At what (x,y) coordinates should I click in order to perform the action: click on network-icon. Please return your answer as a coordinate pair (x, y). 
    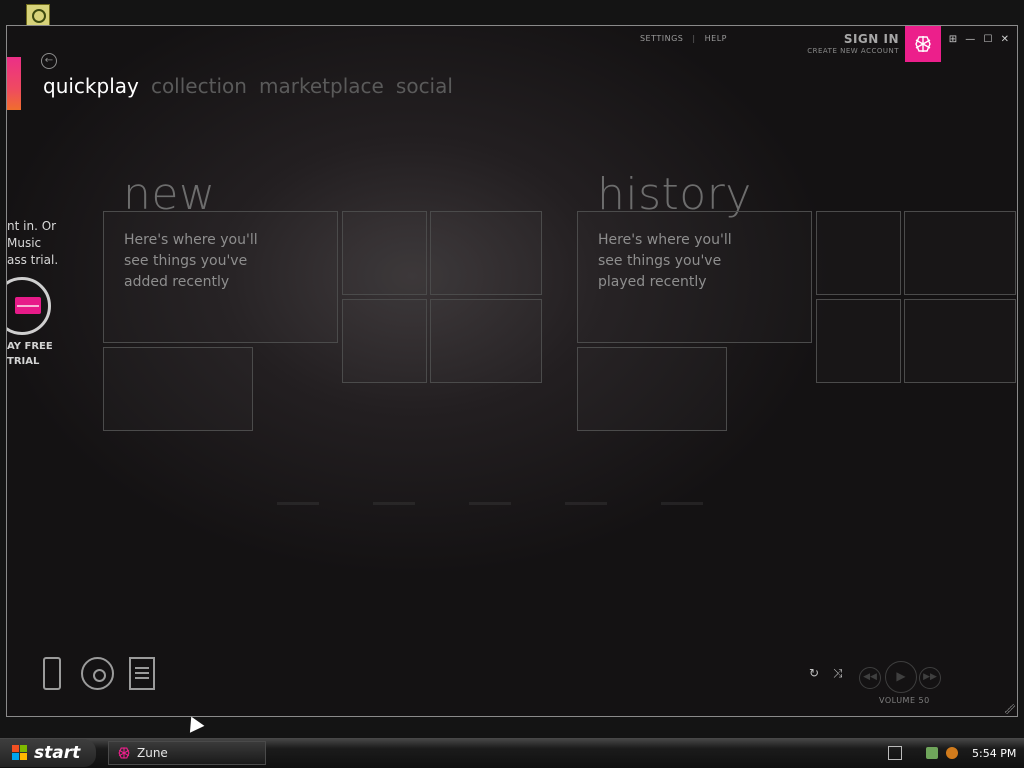
    Looking at the image, I should click on (932, 753).